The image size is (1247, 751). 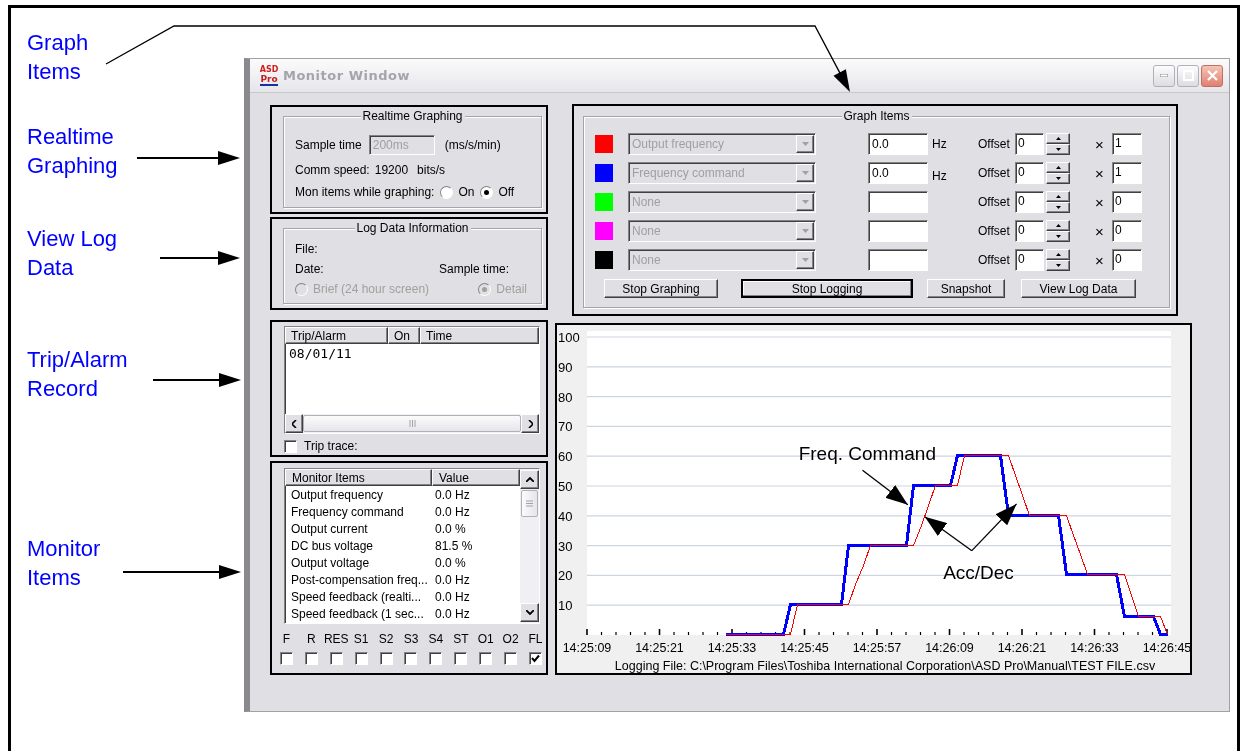 I want to click on scroll-right-button, so click(x=530, y=423).